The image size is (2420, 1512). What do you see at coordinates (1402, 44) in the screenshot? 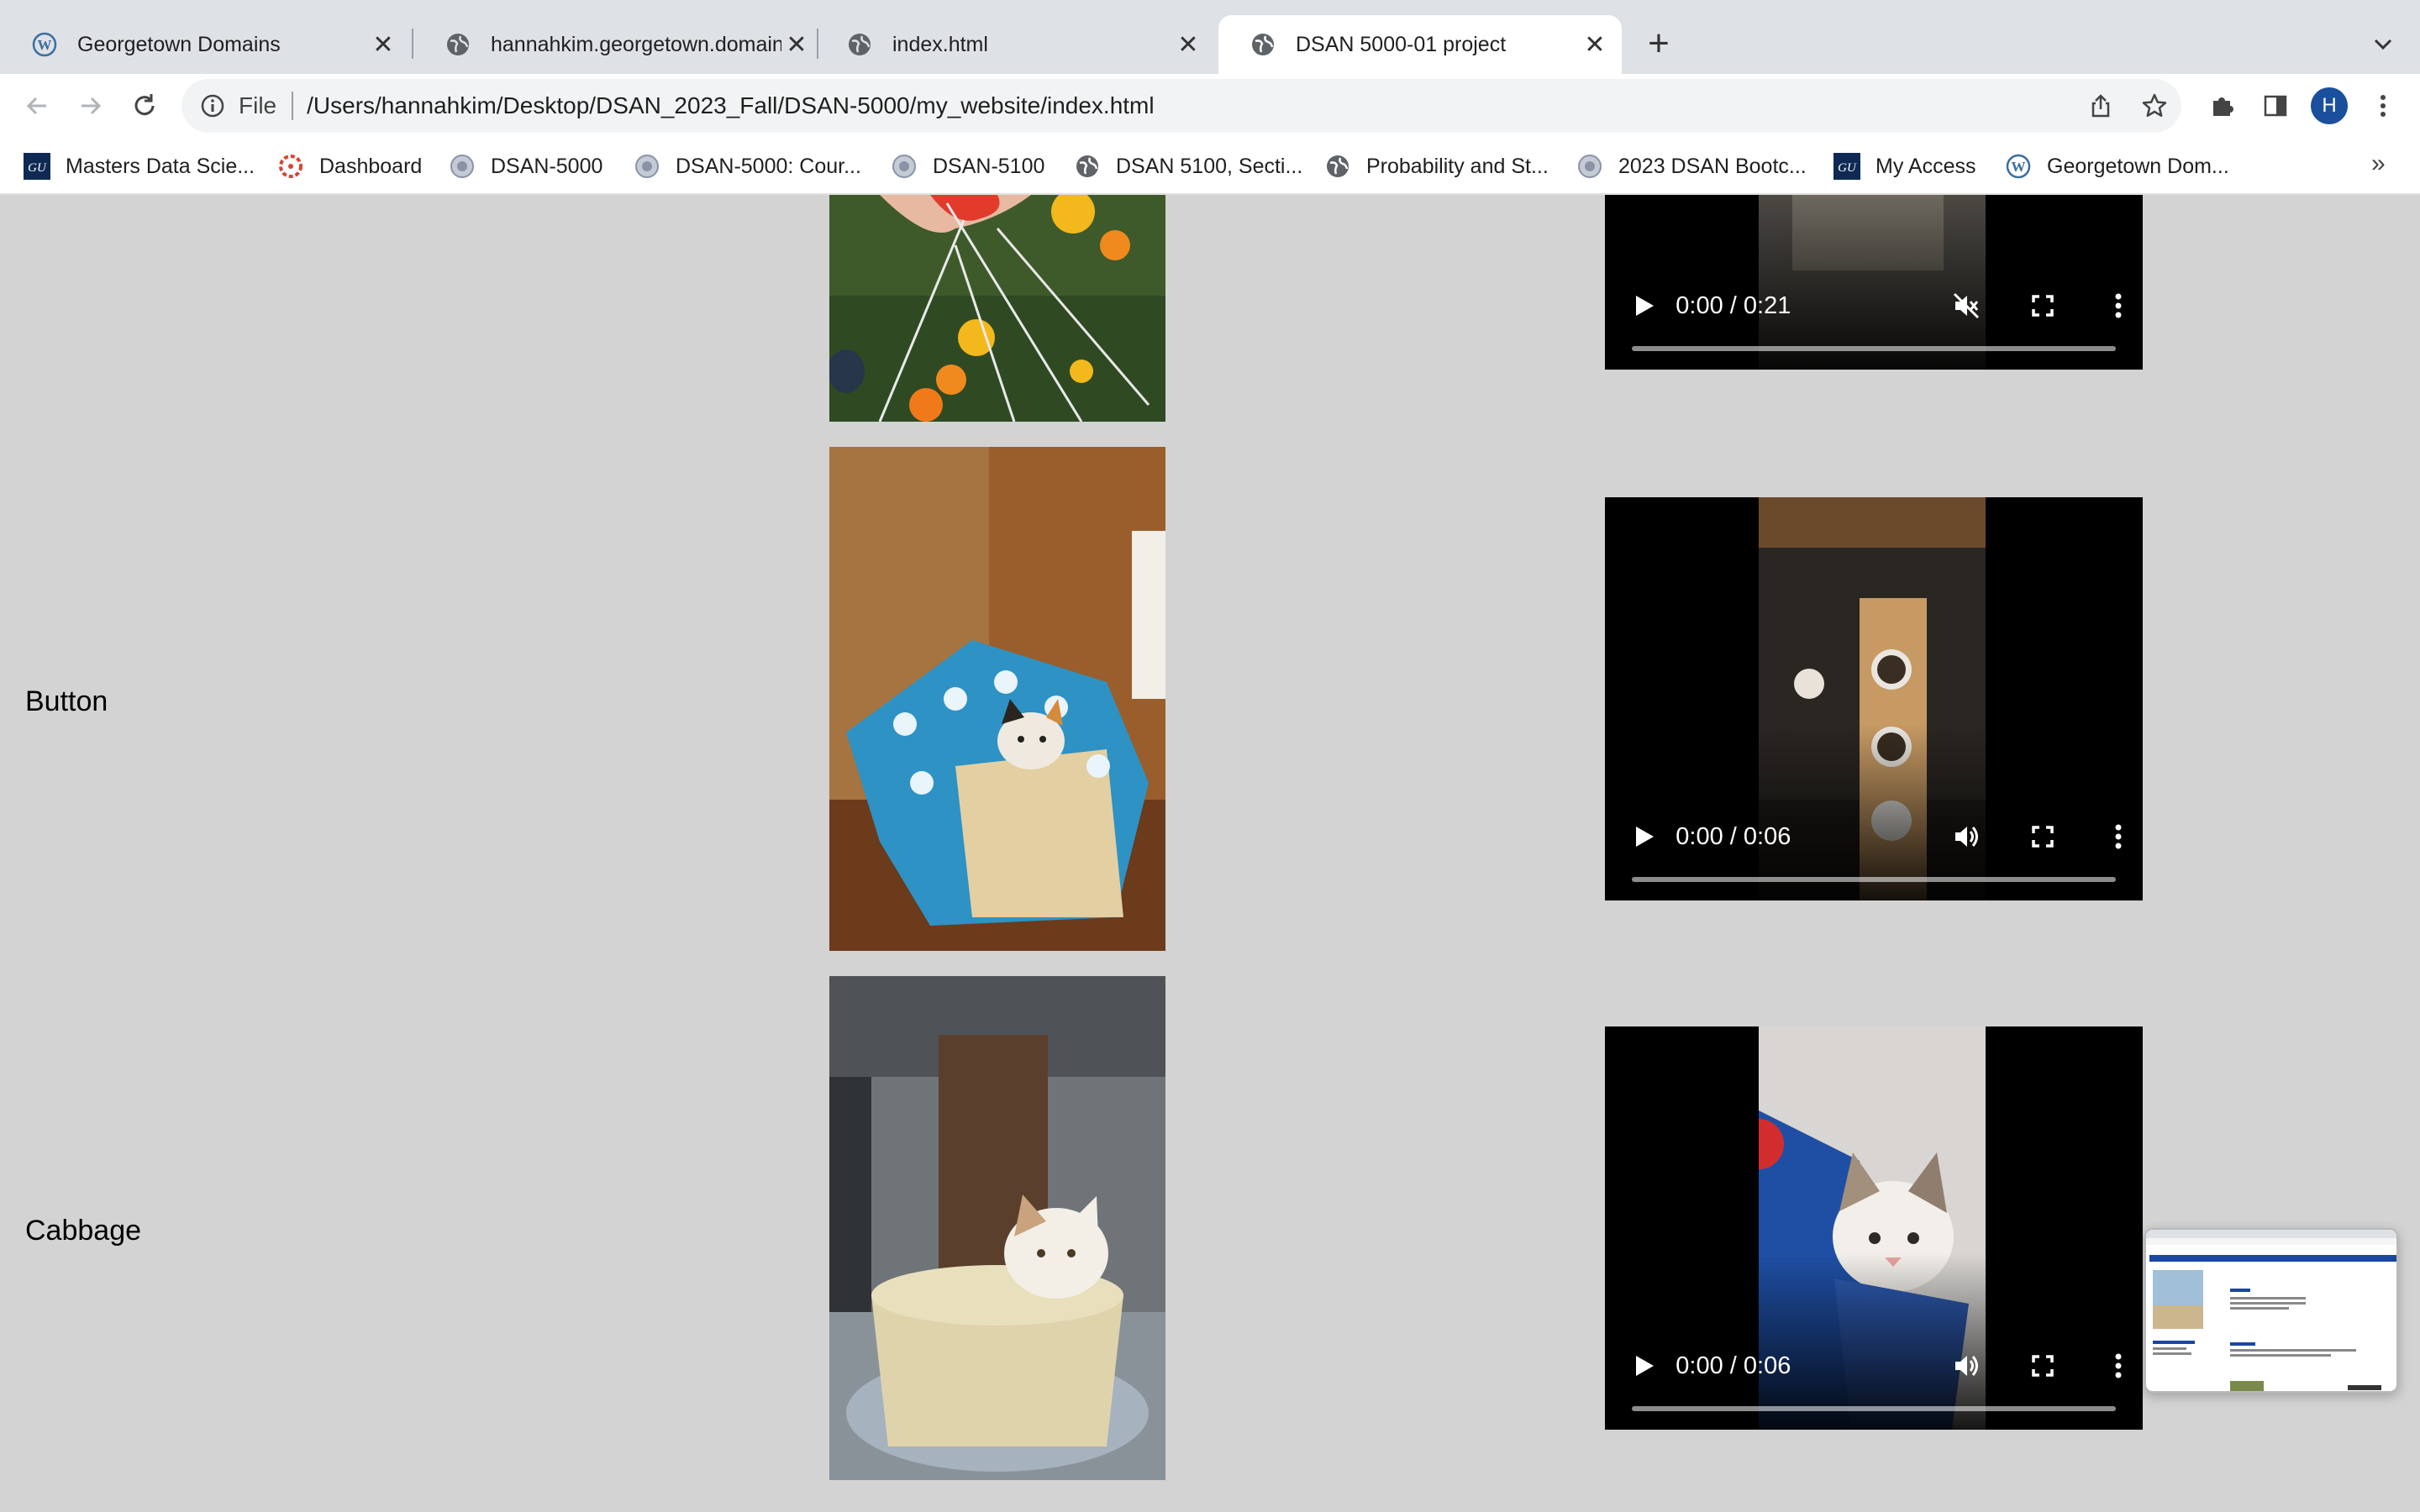
I see `tab-title: DSAN 5000-01 project` at bounding box center [1402, 44].